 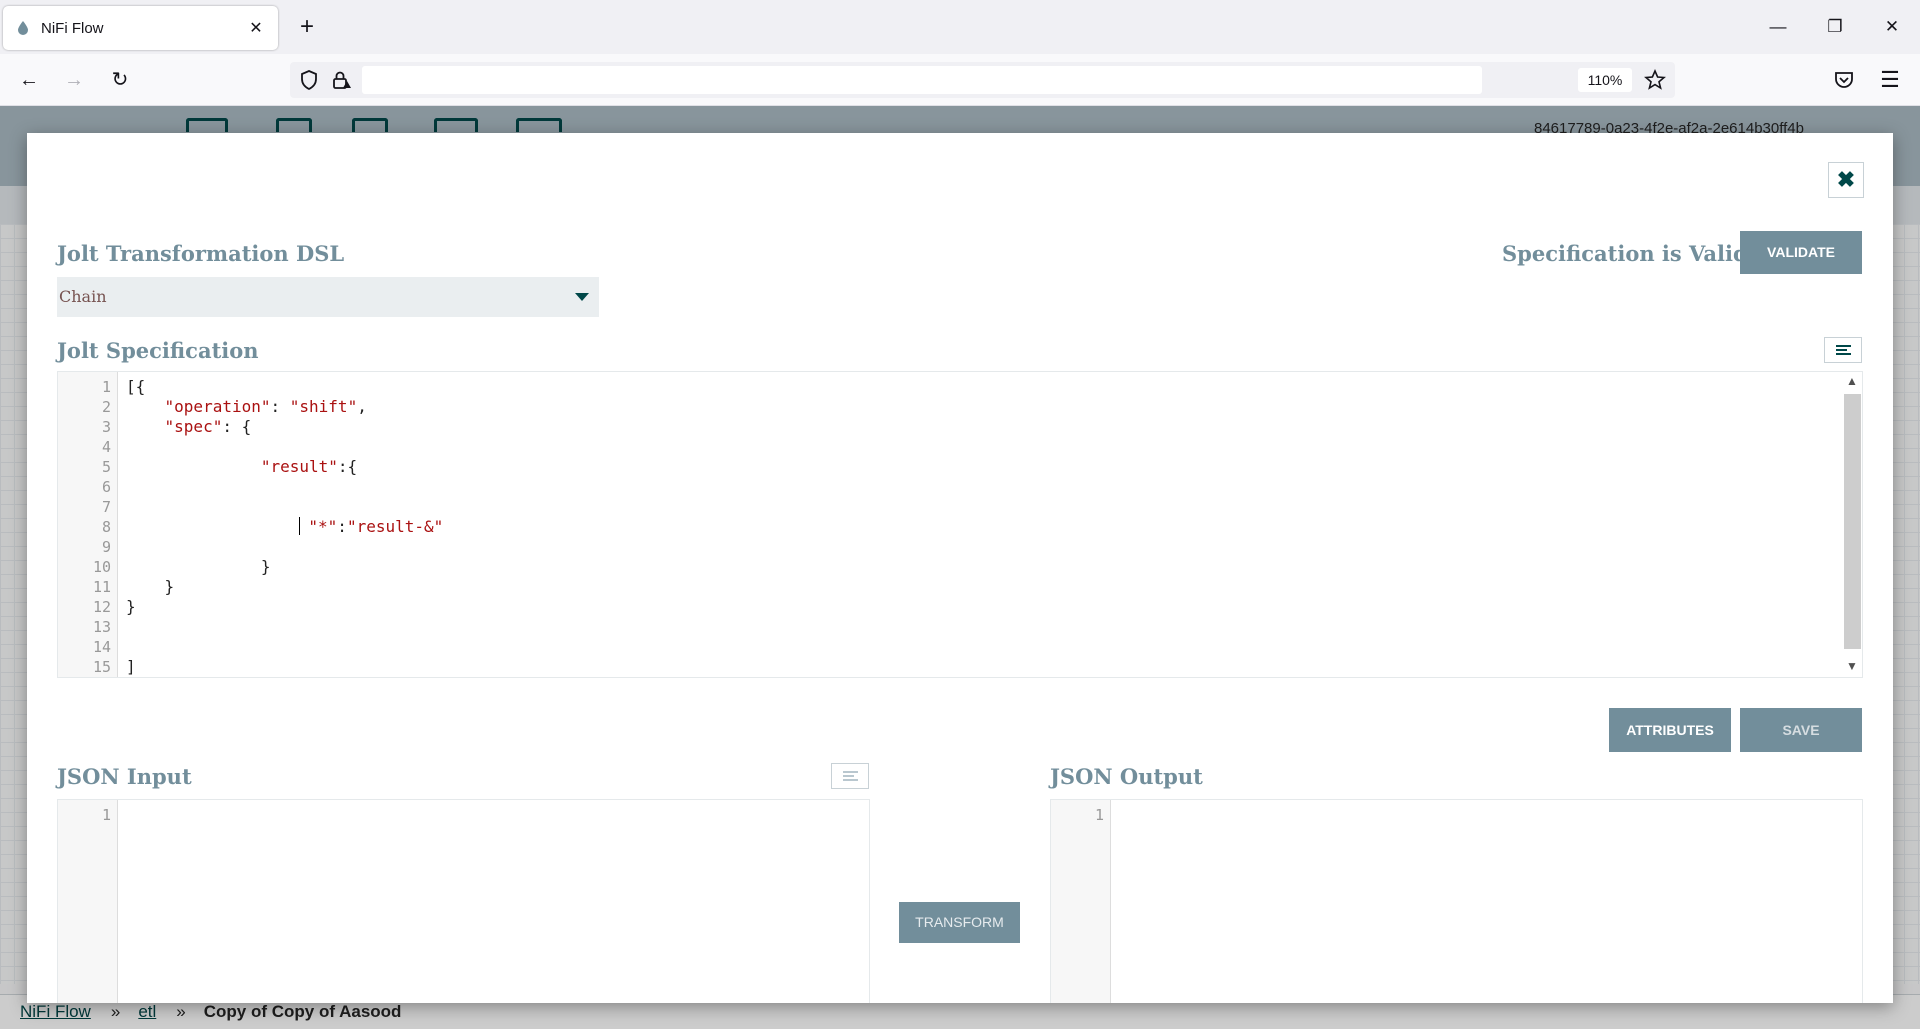 What do you see at coordinates (1778, 27) in the screenshot?
I see `minimize-icon: —` at bounding box center [1778, 27].